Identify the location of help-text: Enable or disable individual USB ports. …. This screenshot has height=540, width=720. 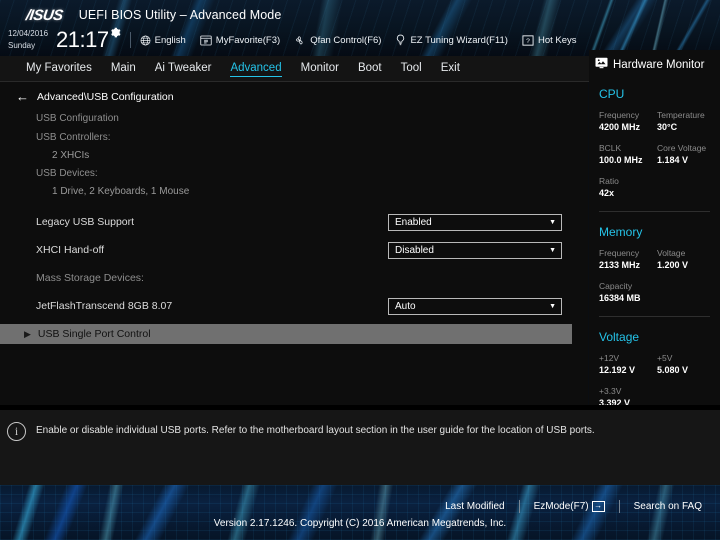
(315, 430).